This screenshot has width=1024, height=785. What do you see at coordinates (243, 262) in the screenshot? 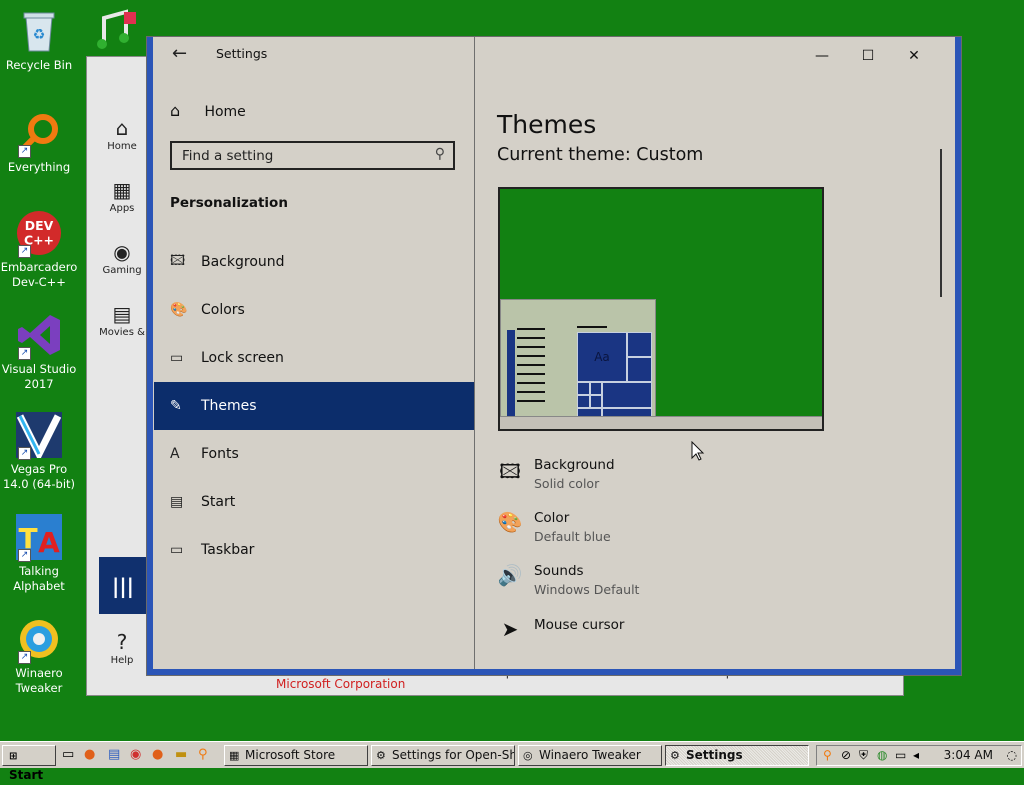
I see `nav-item-label: Background` at bounding box center [243, 262].